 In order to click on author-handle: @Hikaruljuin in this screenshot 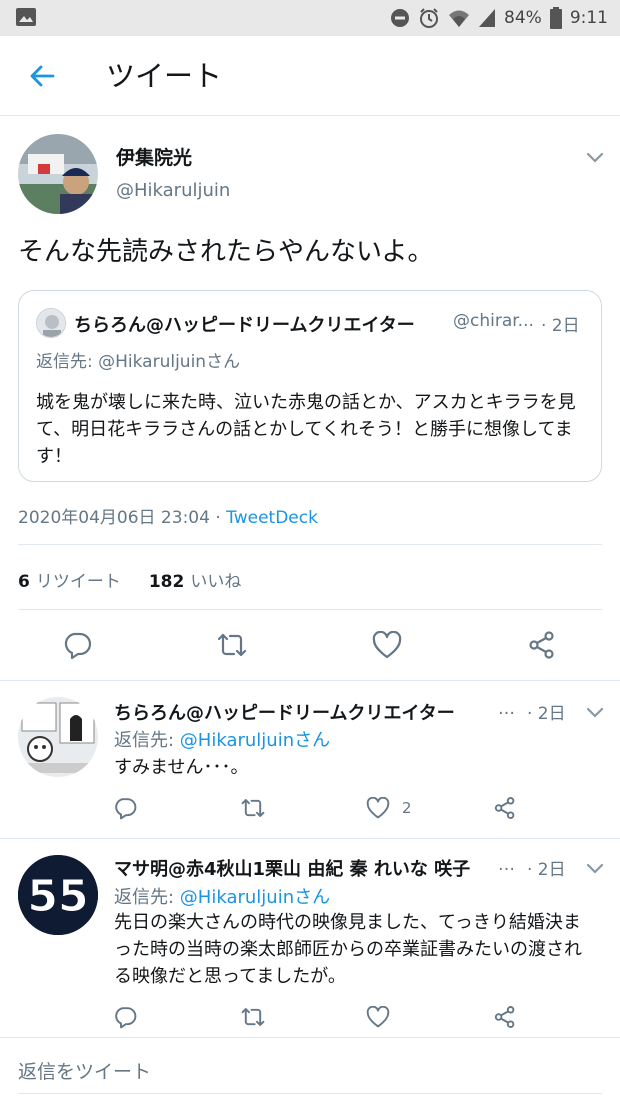, I will do `click(173, 190)`.